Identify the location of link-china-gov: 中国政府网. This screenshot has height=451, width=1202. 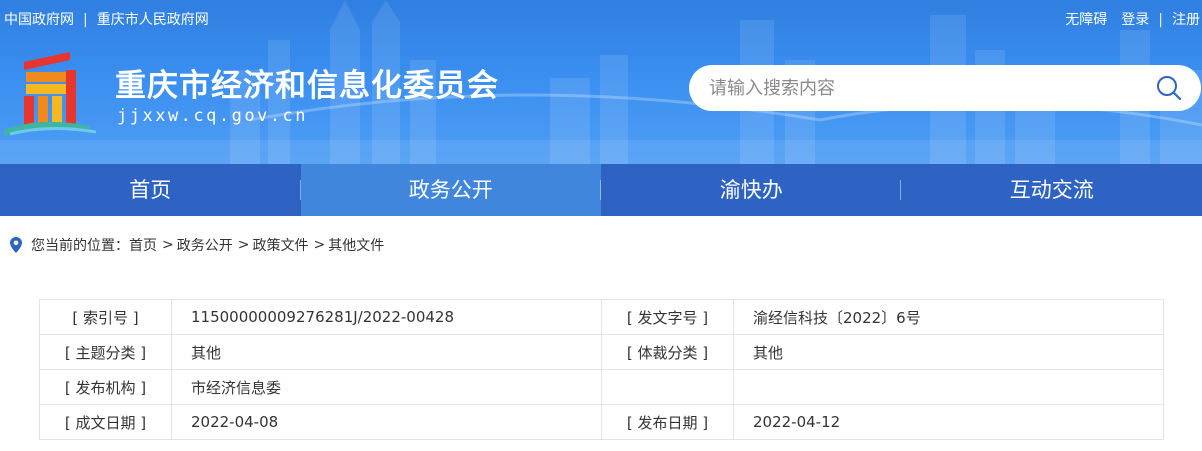
(39, 20).